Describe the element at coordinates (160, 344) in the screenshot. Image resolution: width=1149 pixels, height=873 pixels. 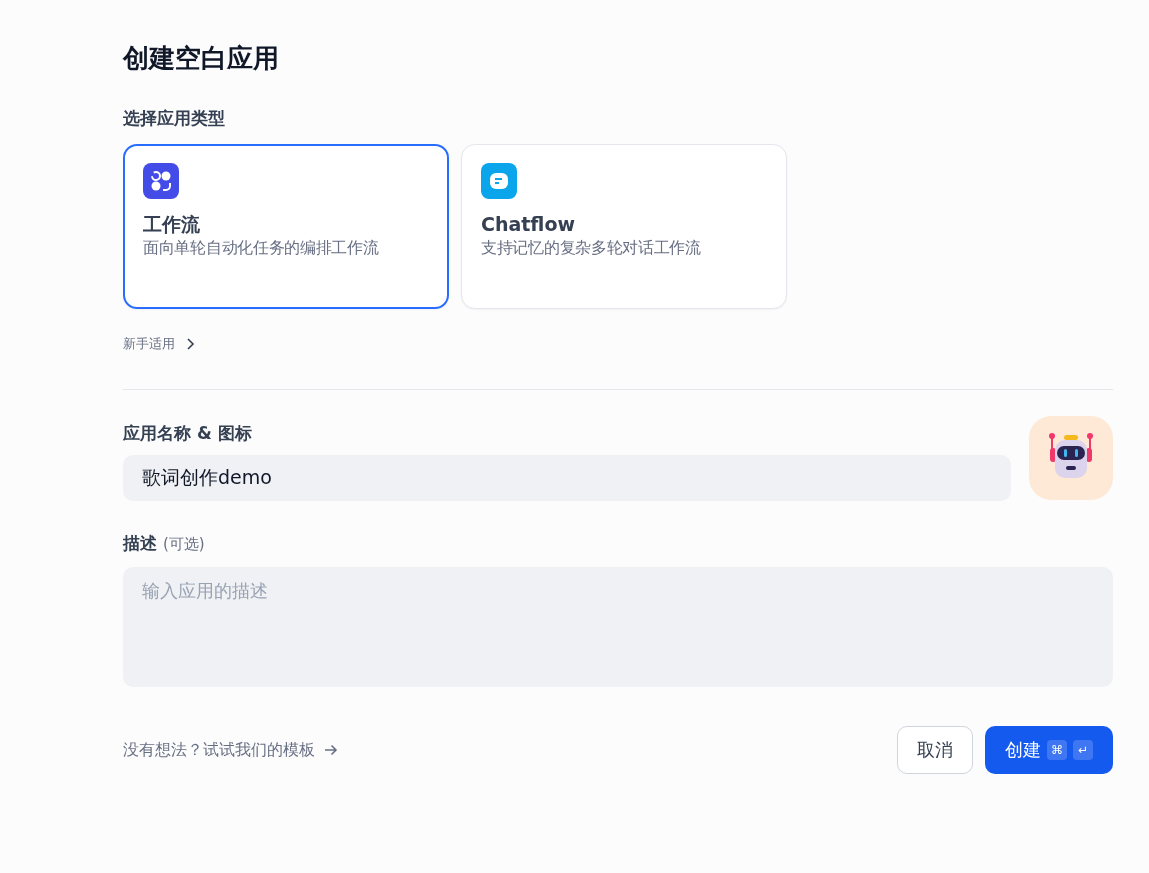
I see `beginner-link: 新手适用` at that location.